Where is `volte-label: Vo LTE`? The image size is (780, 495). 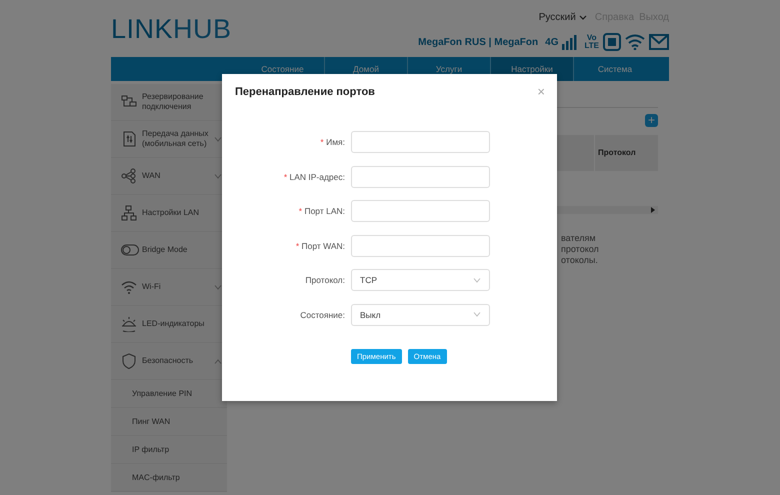 volte-label: Vo LTE is located at coordinates (591, 42).